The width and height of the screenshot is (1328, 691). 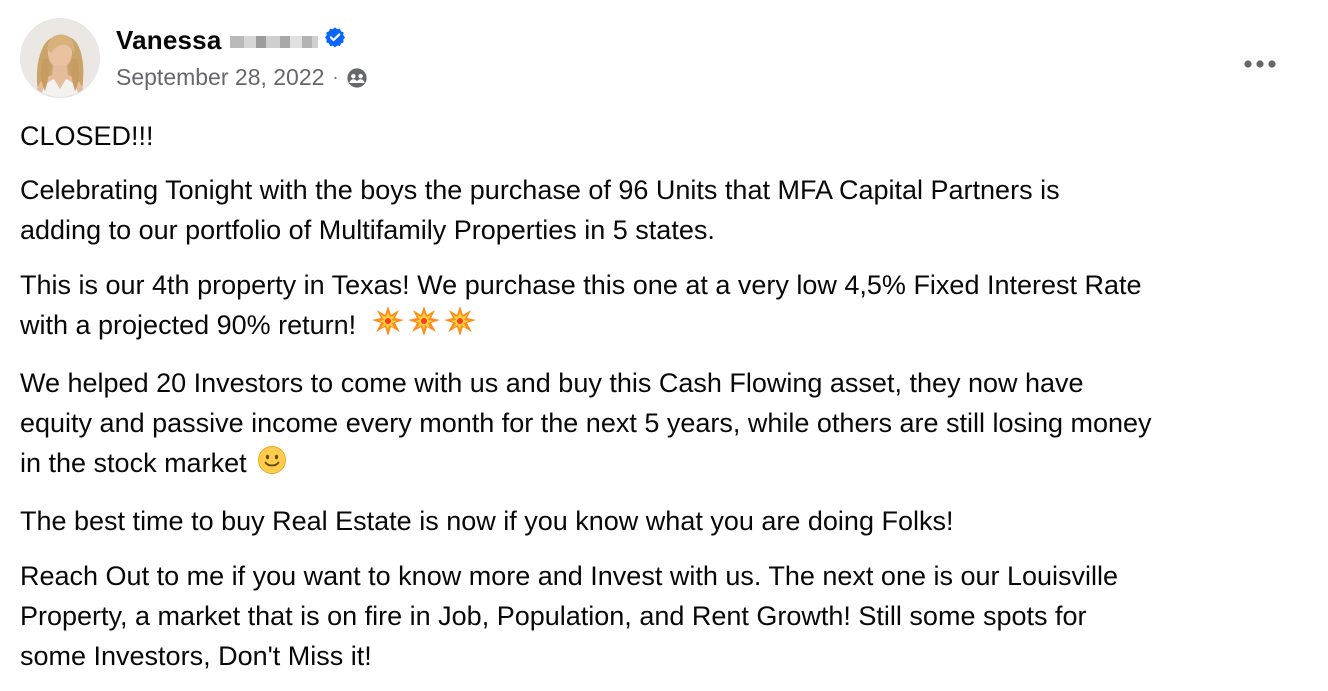 I want to click on post-paragraph: CLOSED!!!, so click(x=87, y=136).